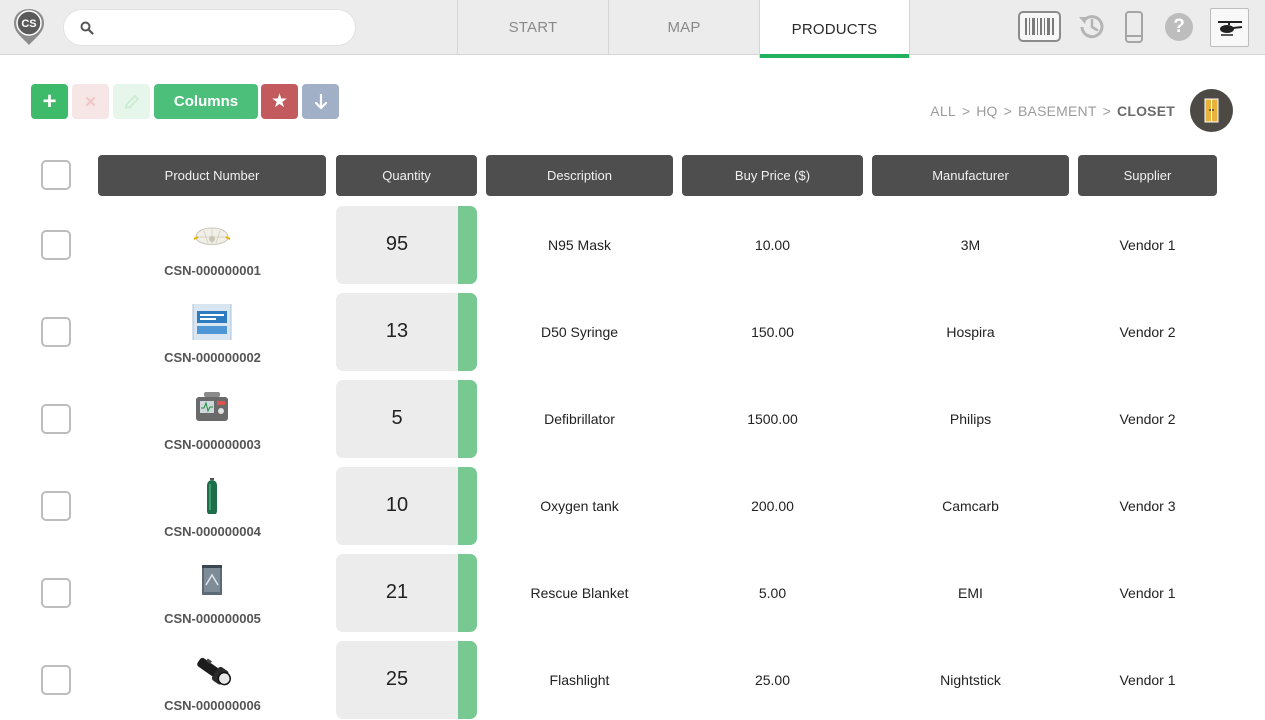  Describe the element at coordinates (579, 680) in the screenshot. I see `description-cell: Flashlight` at that location.